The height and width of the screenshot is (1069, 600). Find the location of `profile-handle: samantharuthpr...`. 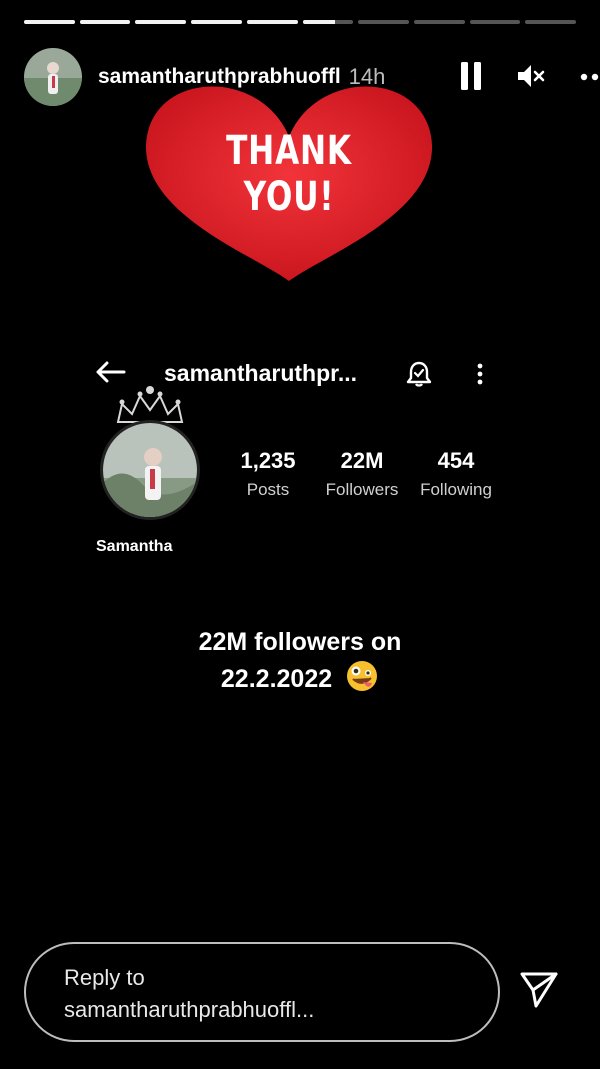

profile-handle: samantharuthpr... is located at coordinates (260, 373).